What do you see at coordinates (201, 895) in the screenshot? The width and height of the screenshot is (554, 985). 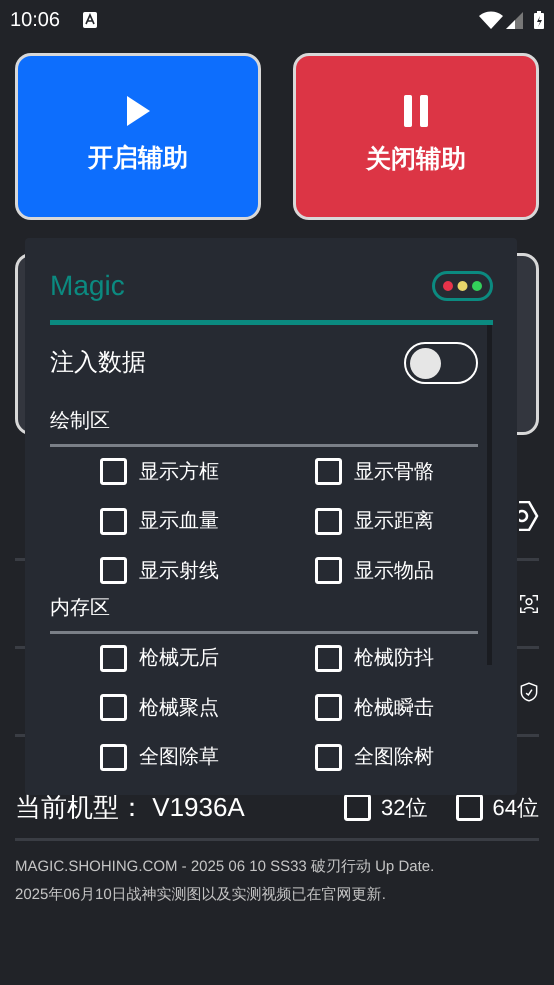 I see `footer-text: 2025年06月10日战神实测图以及实测视频已在官网更新.` at bounding box center [201, 895].